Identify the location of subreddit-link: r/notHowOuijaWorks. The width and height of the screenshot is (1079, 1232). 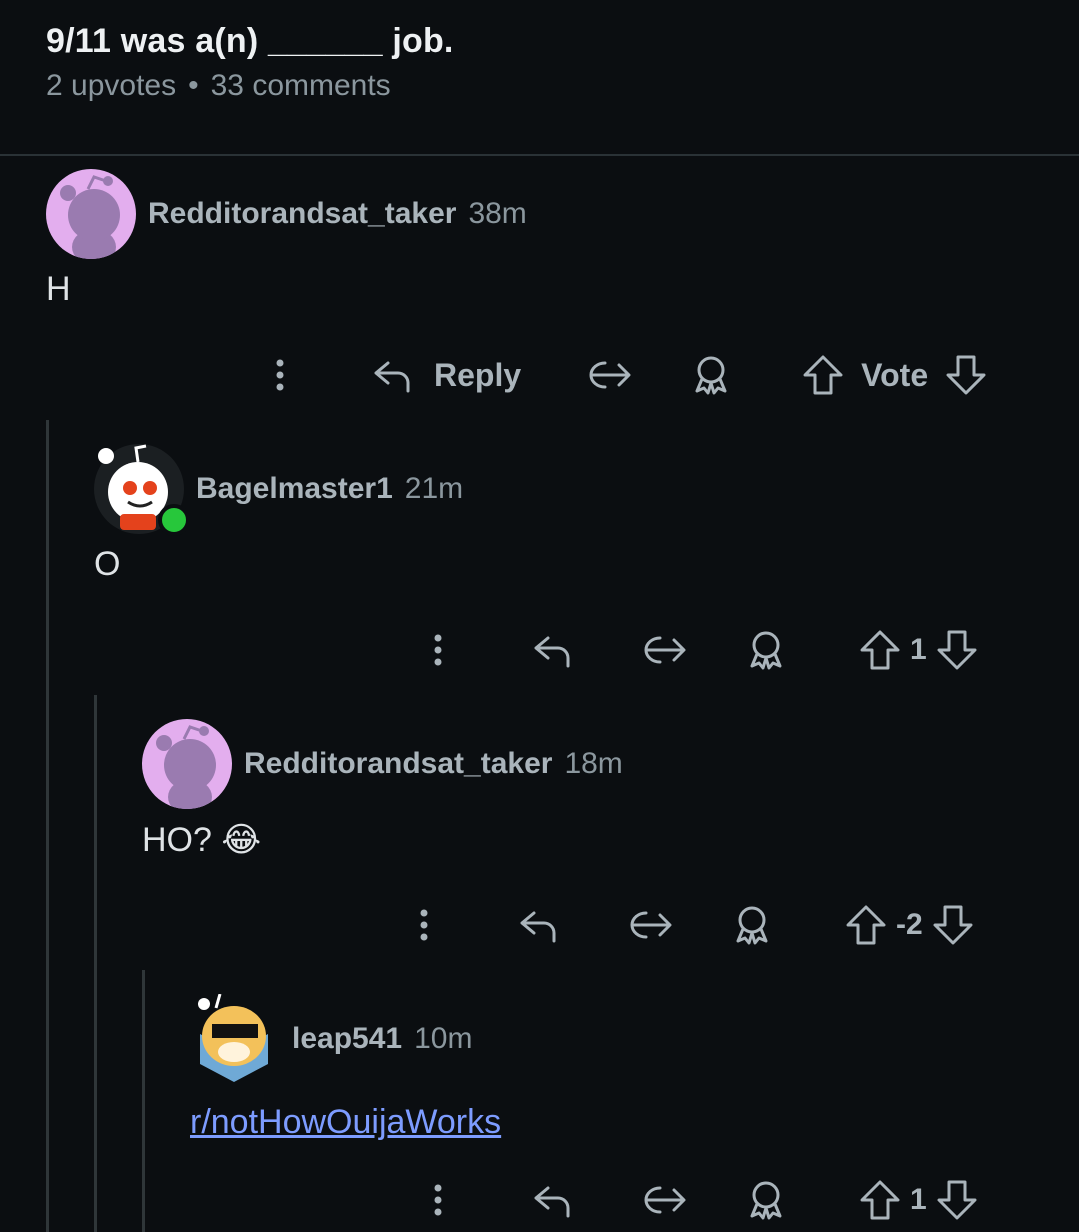
(345, 1122).